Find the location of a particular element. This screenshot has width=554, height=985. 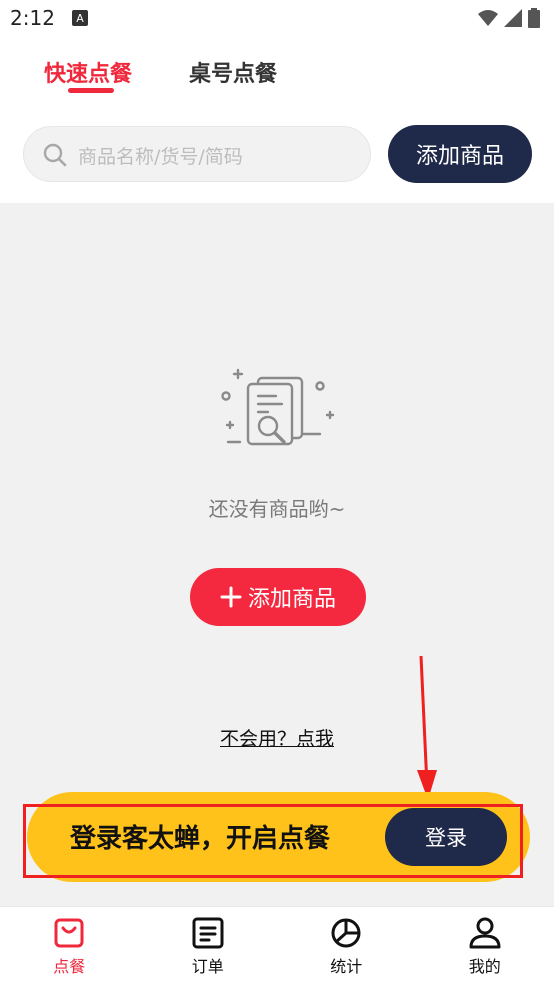

empty-document-search-icon is located at coordinates (278, 410).